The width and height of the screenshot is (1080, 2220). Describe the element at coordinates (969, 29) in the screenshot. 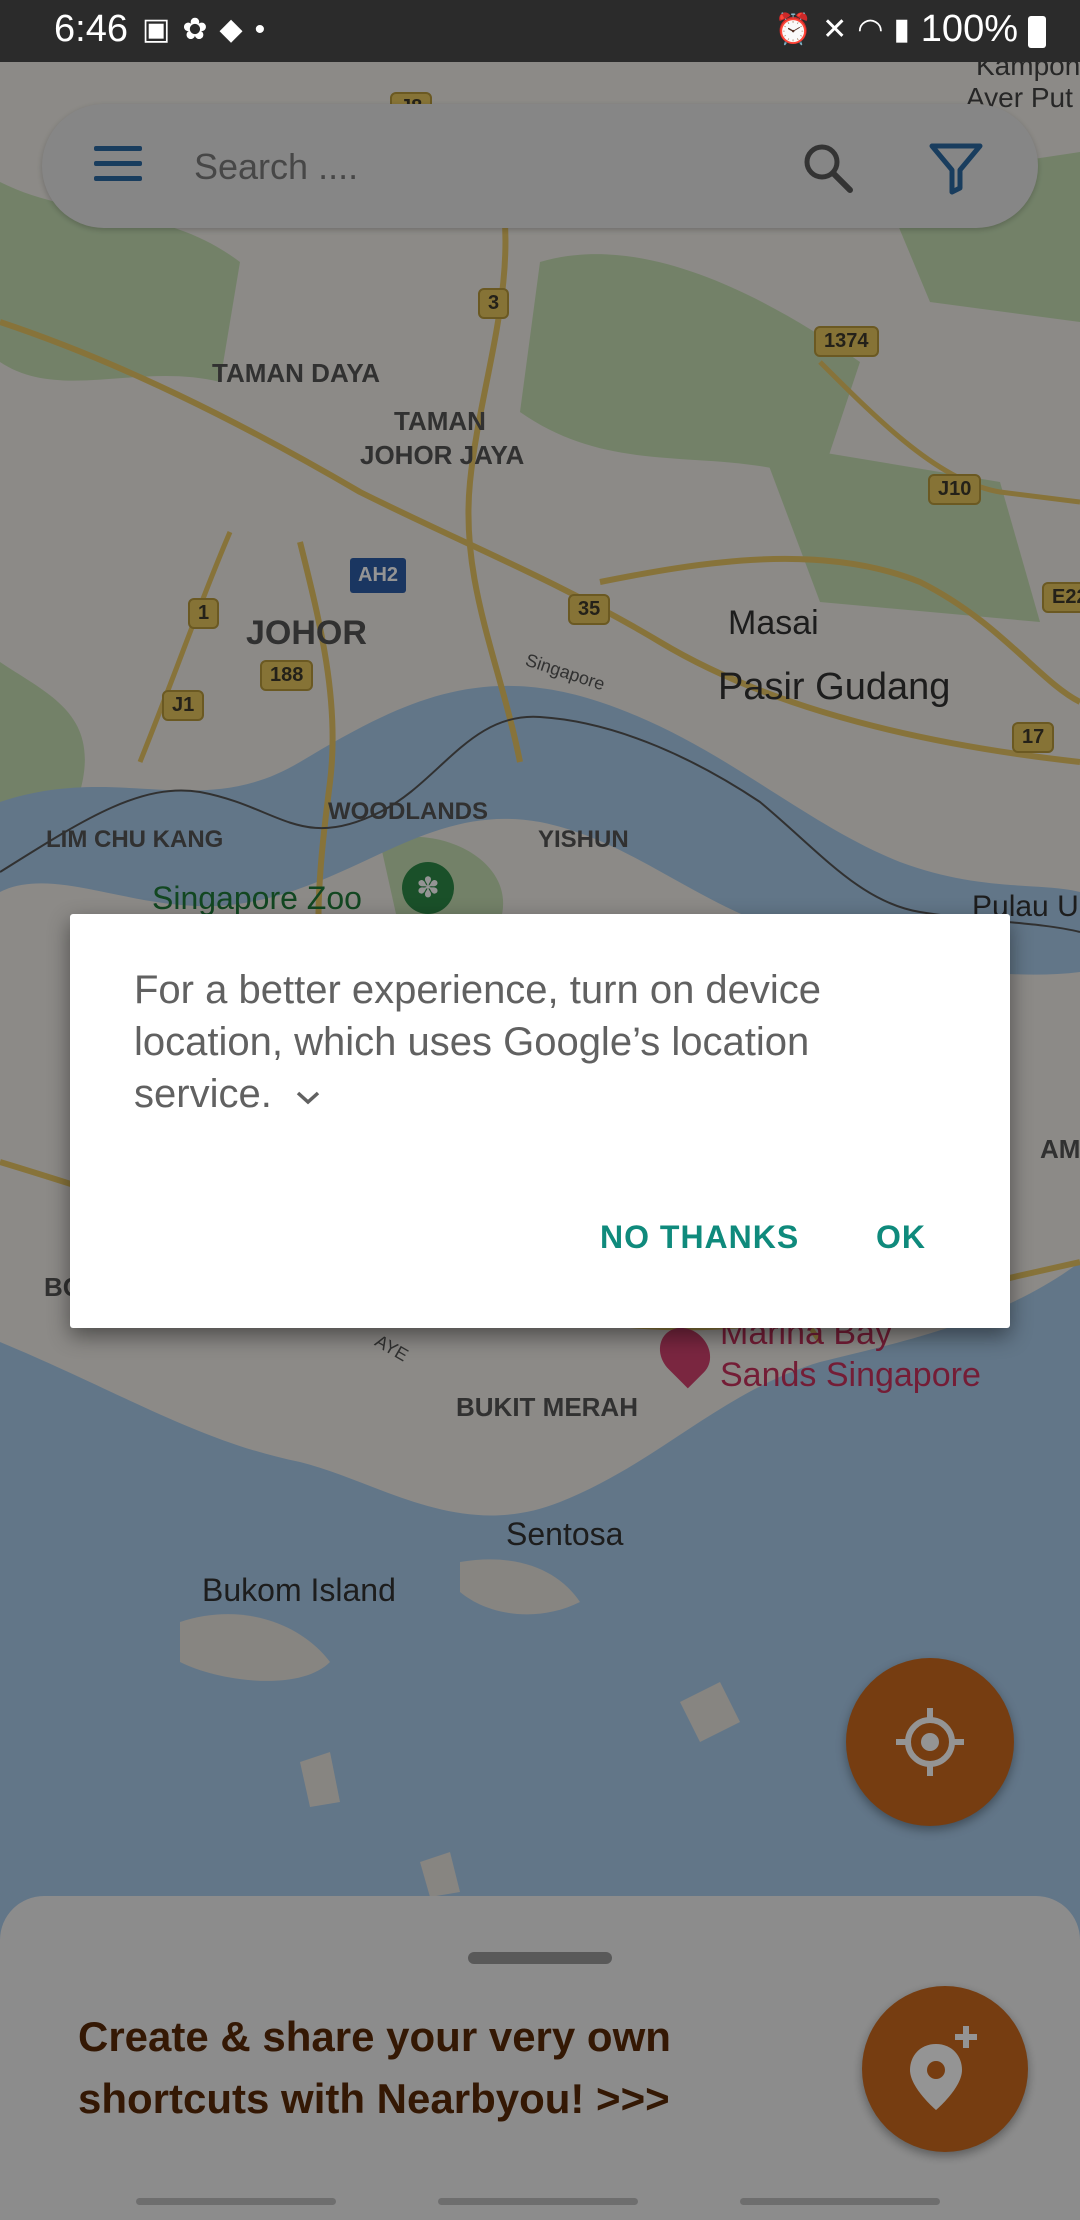

I see `battery-percent: 100%` at that location.